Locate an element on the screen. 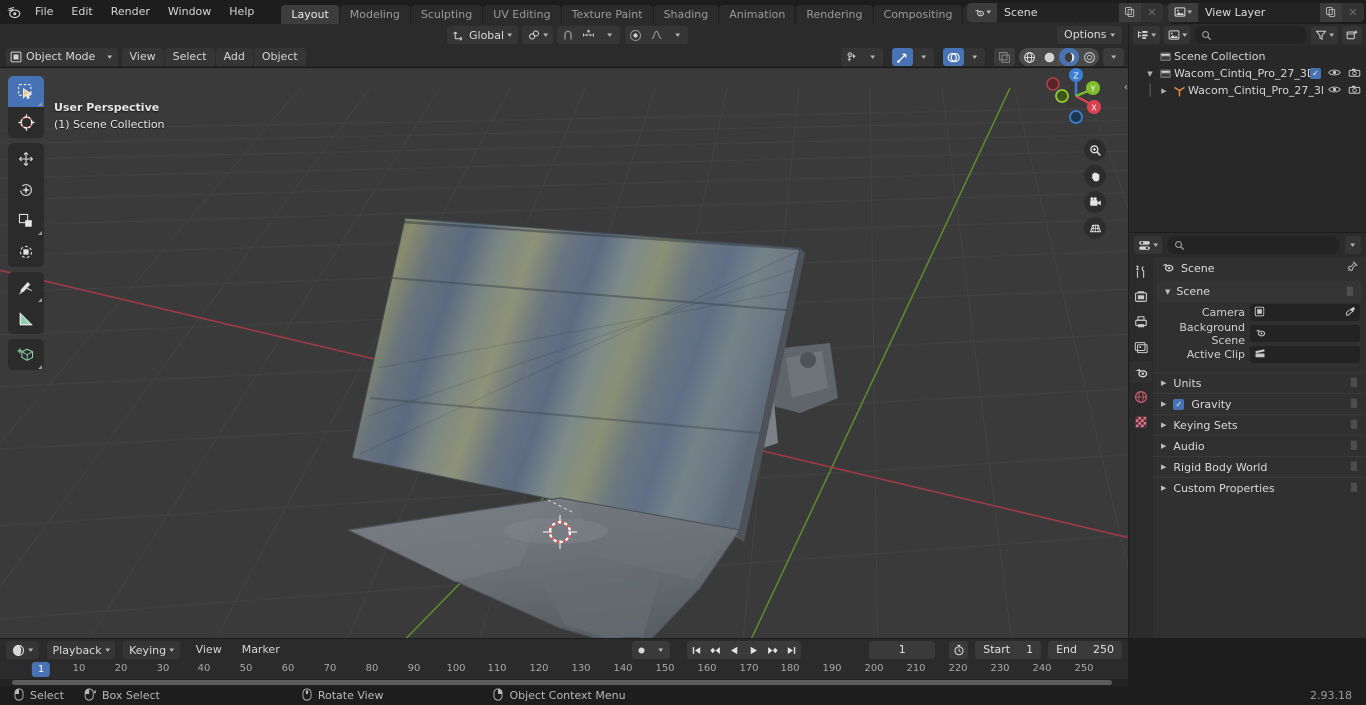 This screenshot has height=705, width=1366. tool-measure is located at coordinates (26, 318).